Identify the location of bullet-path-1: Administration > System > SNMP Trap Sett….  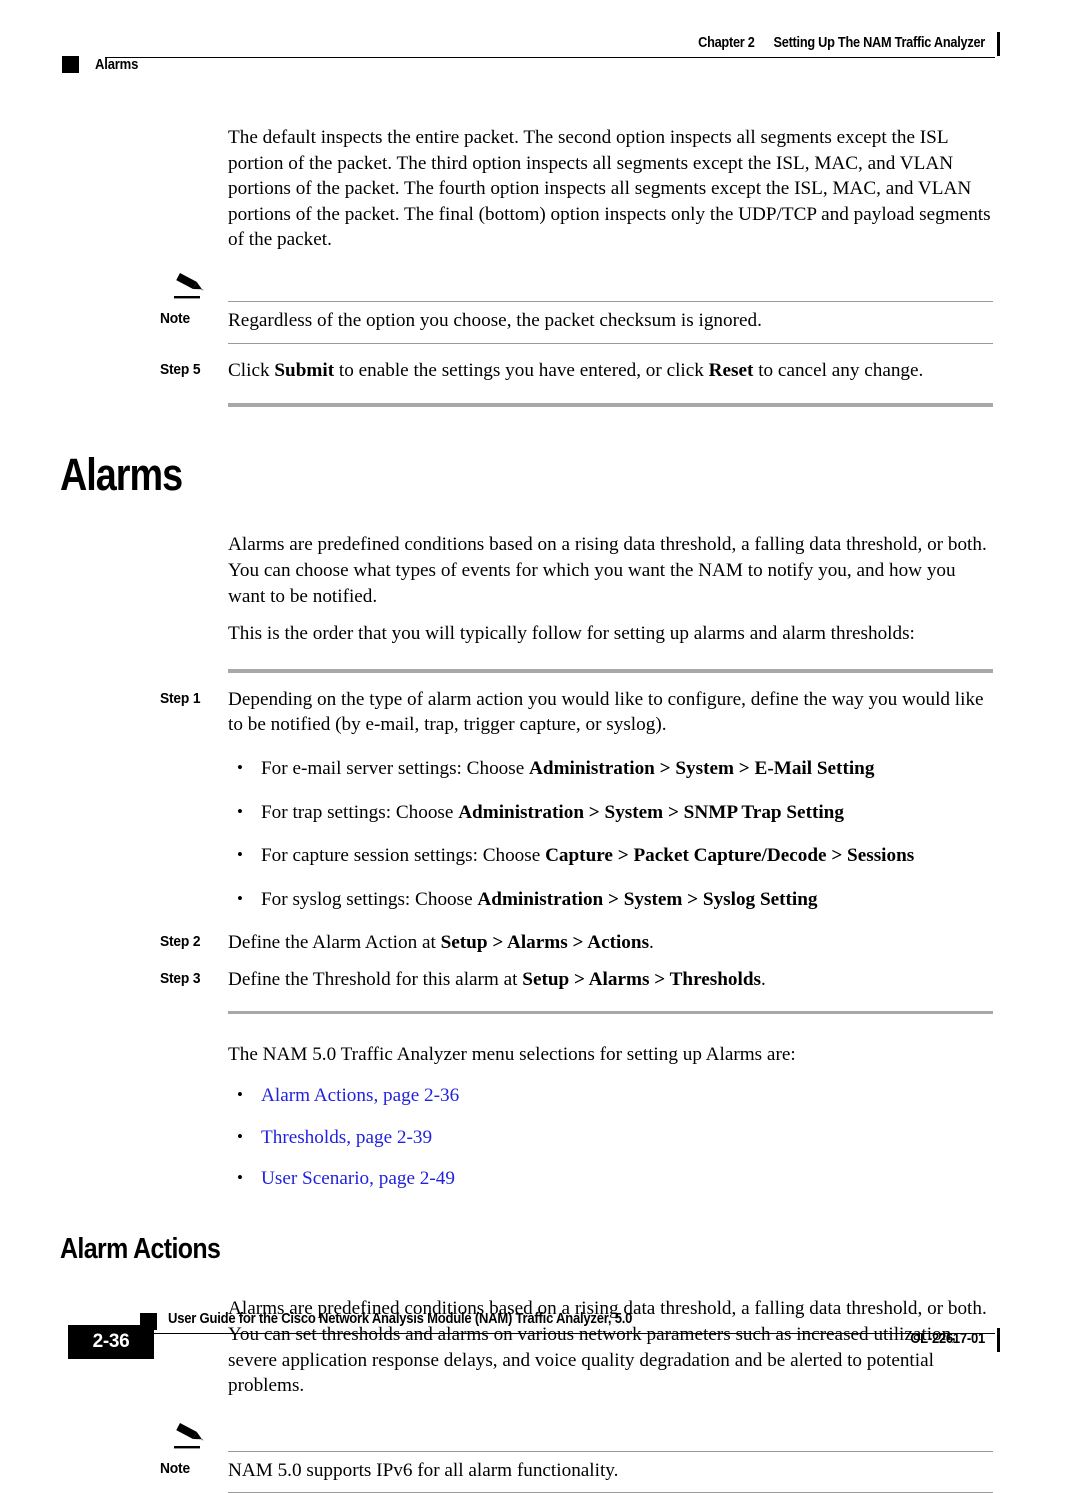
(651, 812).